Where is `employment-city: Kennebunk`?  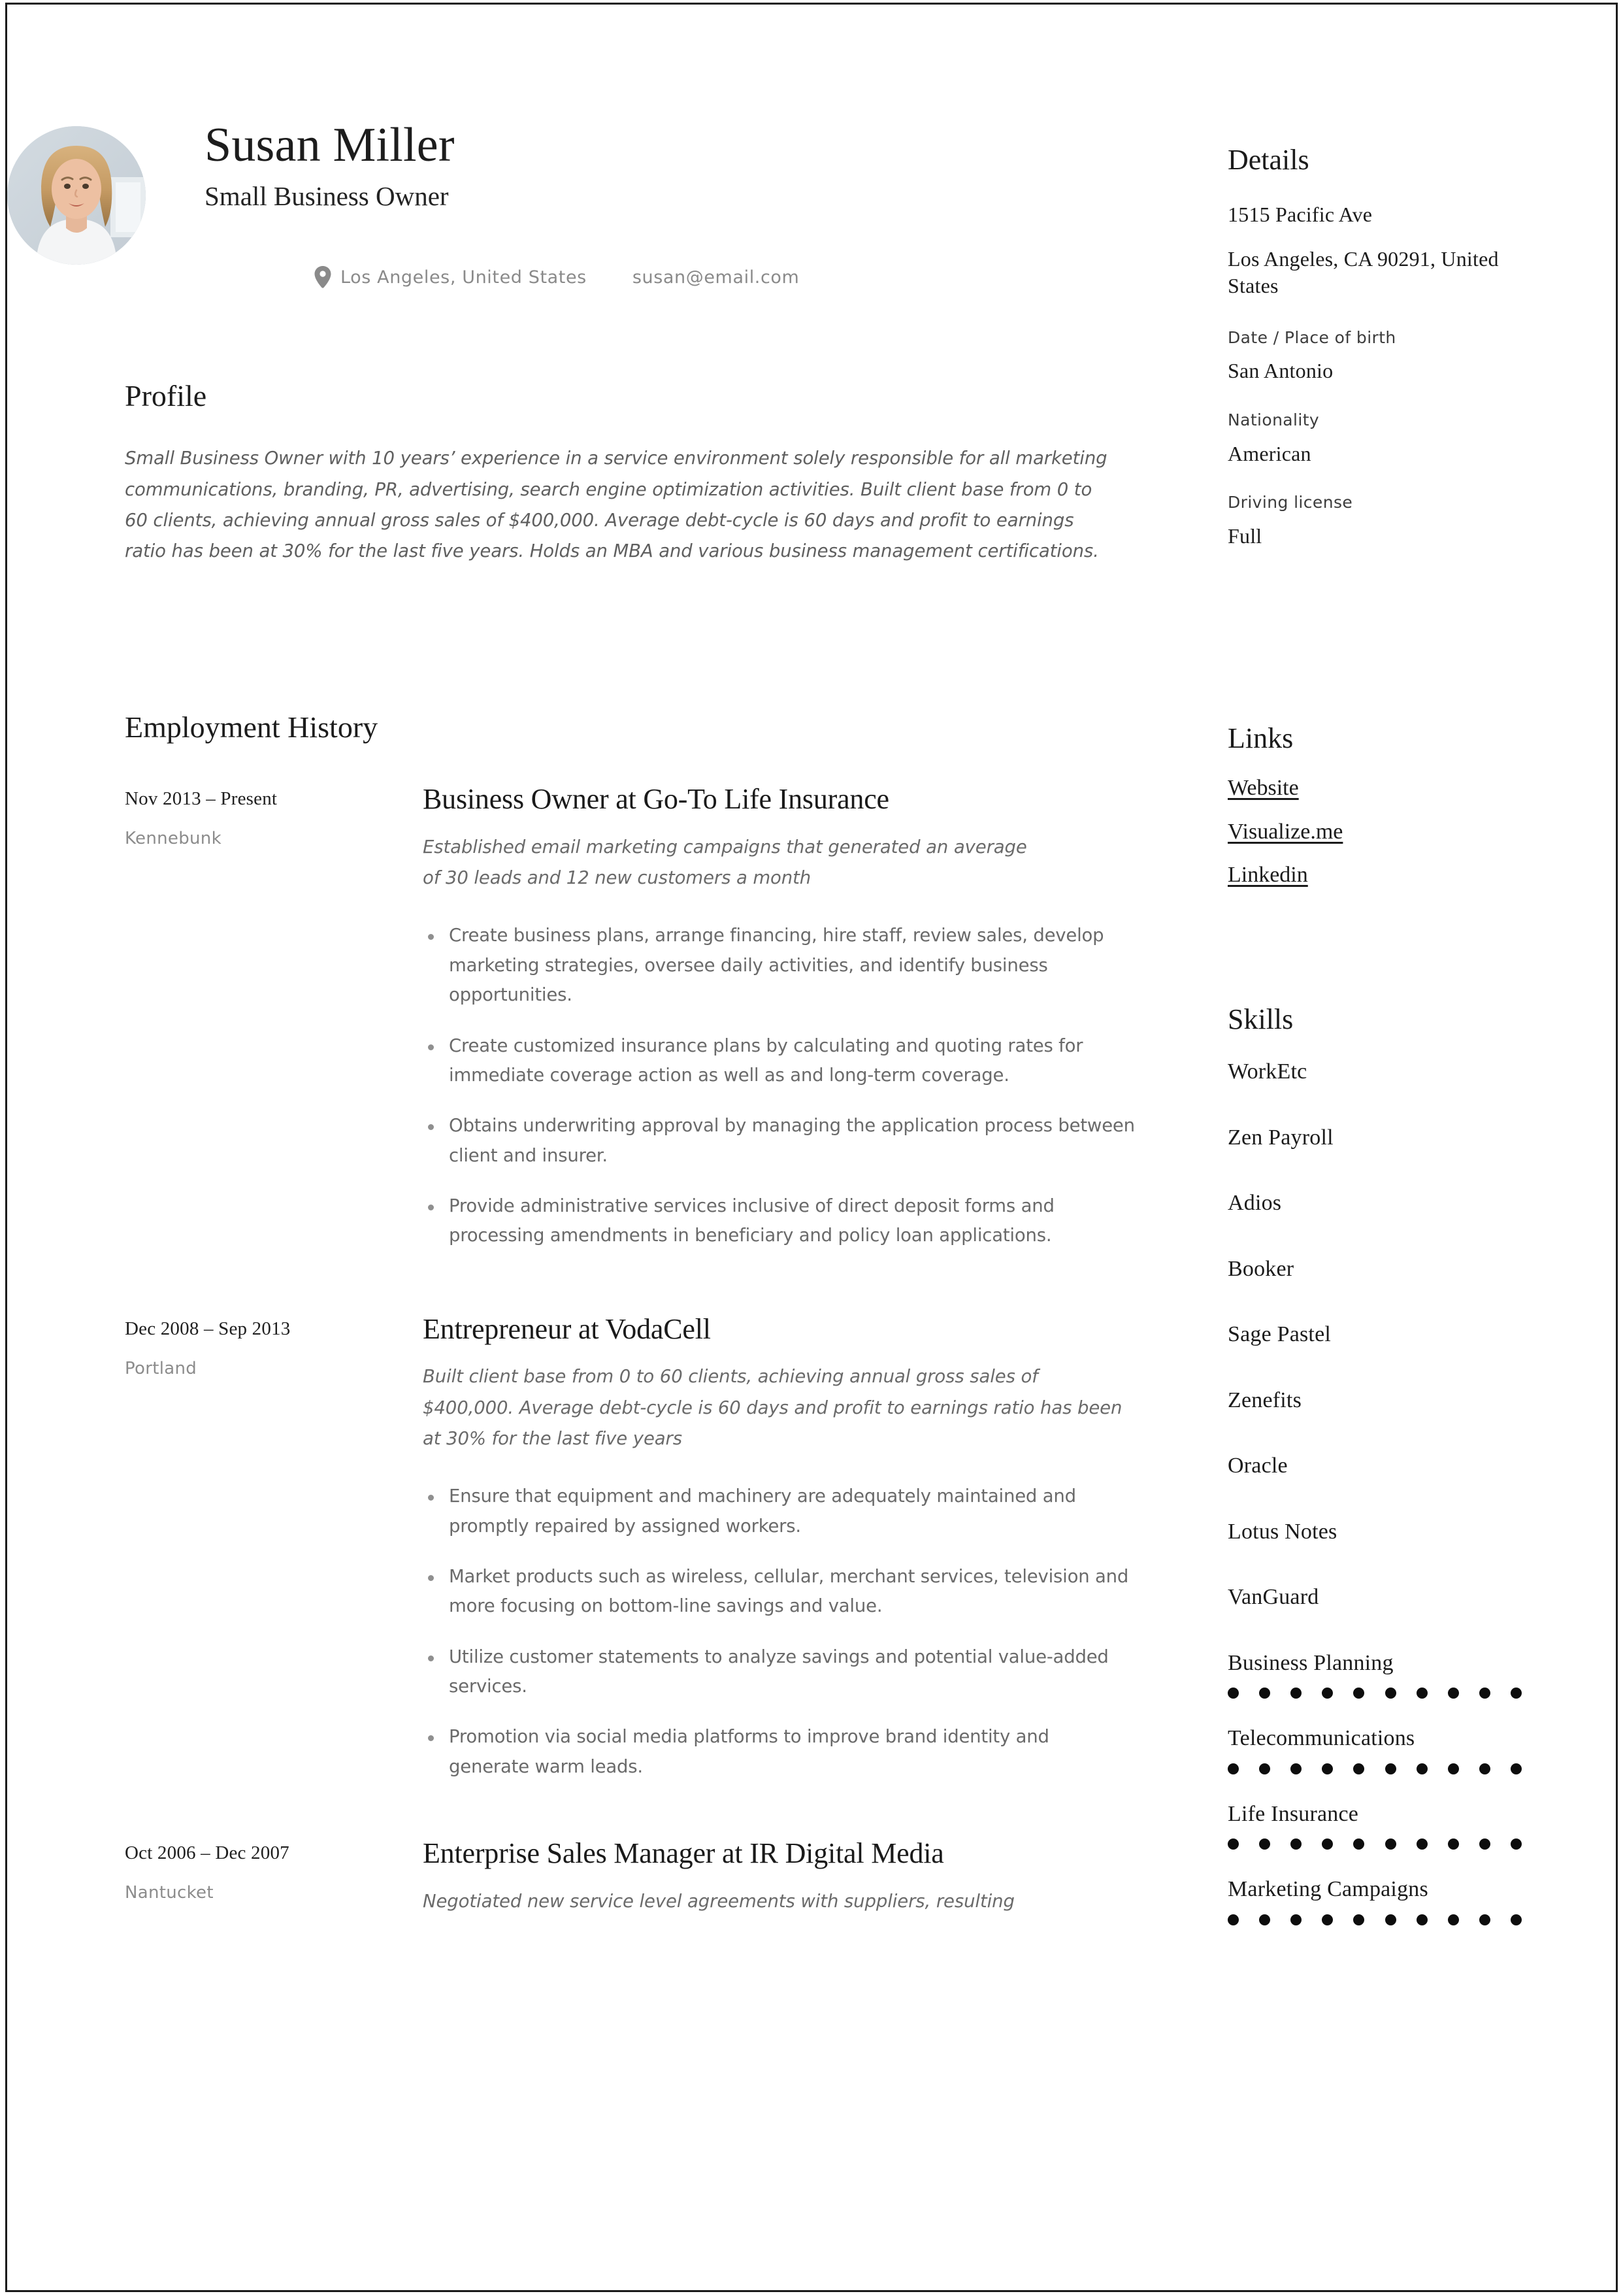 employment-city: Kennebunk is located at coordinates (173, 839).